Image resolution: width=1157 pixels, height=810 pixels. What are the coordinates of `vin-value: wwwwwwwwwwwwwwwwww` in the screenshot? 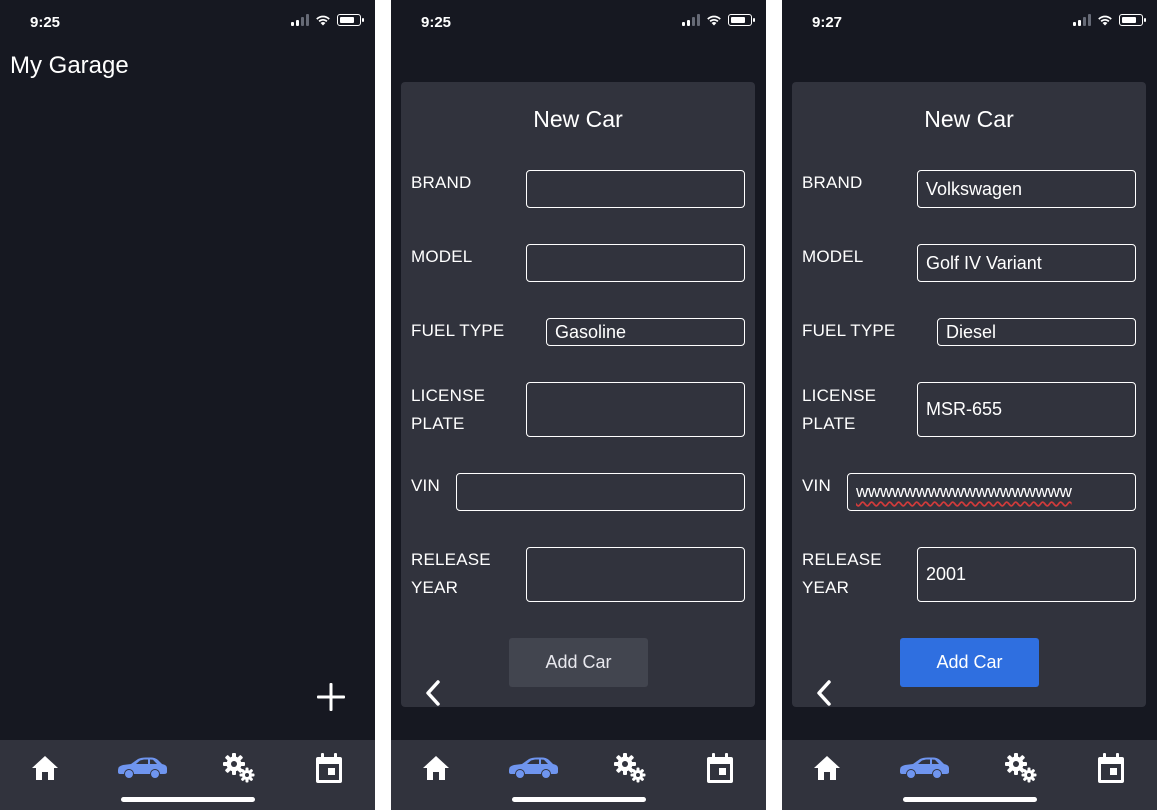 It's located at (964, 491).